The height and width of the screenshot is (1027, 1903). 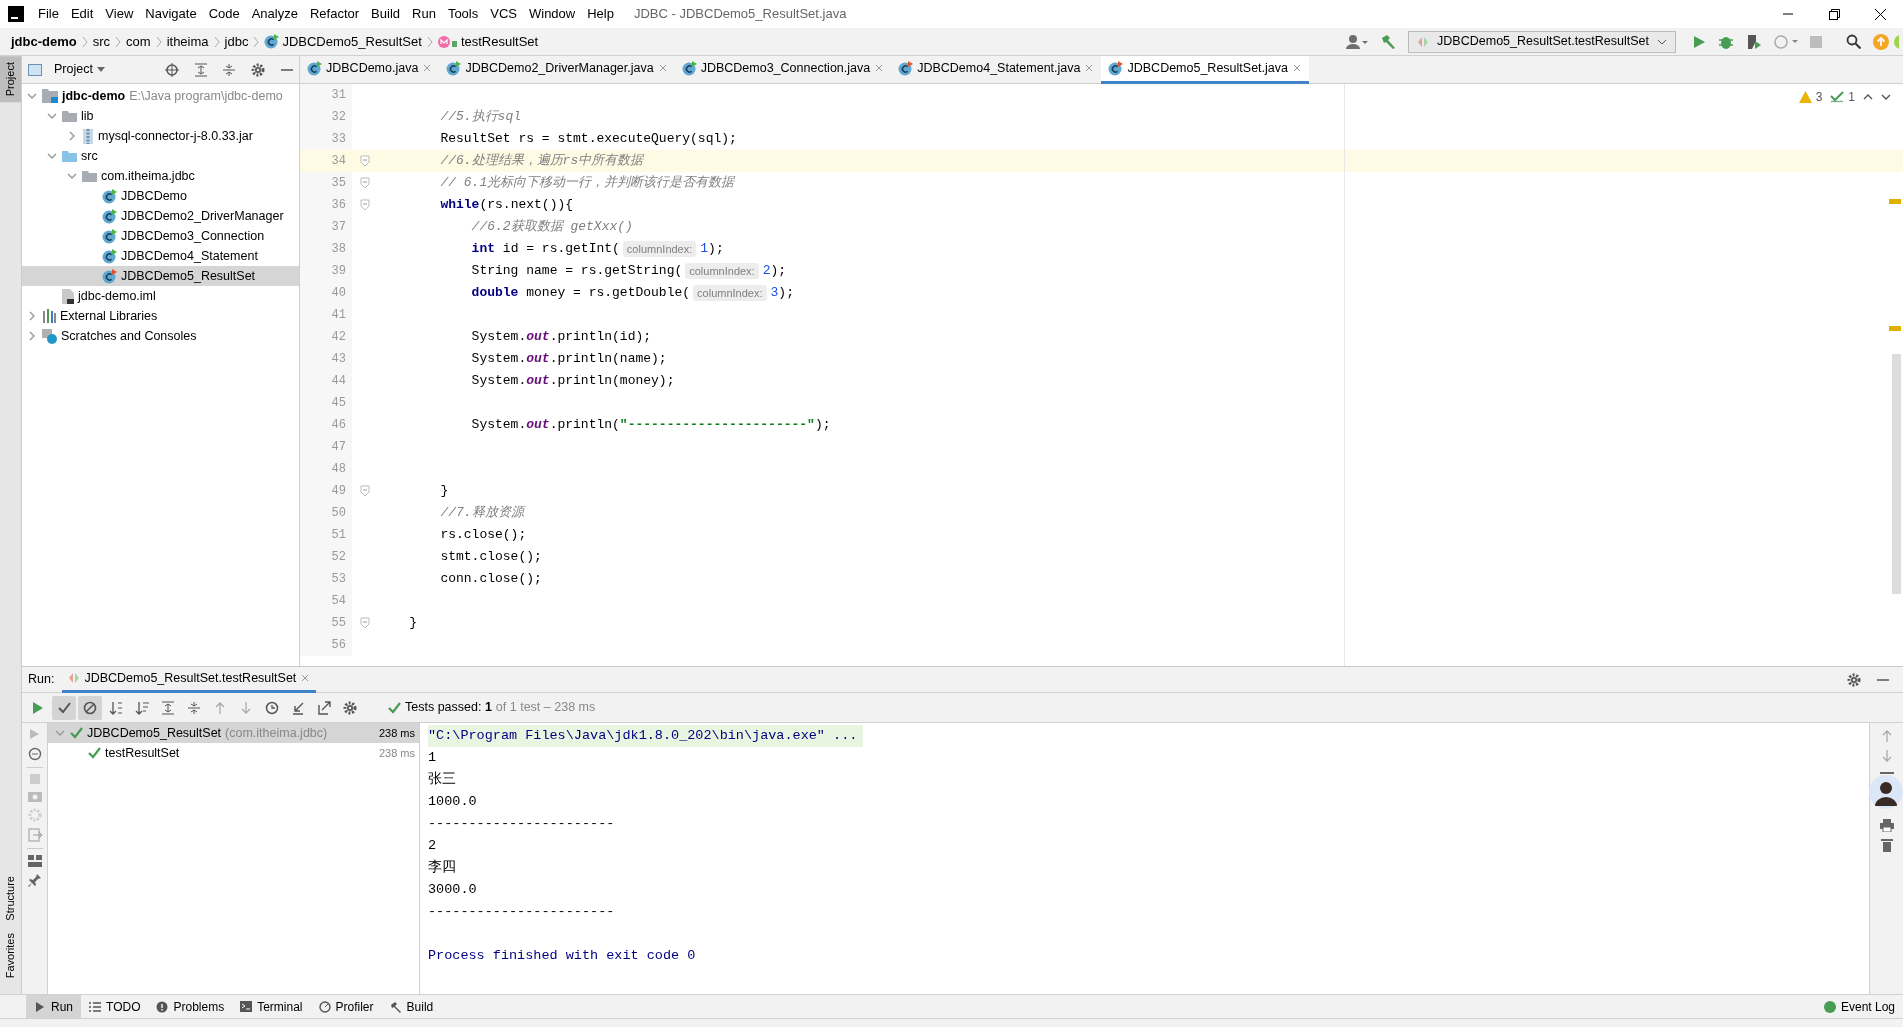 What do you see at coordinates (160, 216) in the screenshot?
I see `tree-item: JDBCDemo2_DriverManager` at bounding box center [160, 216].